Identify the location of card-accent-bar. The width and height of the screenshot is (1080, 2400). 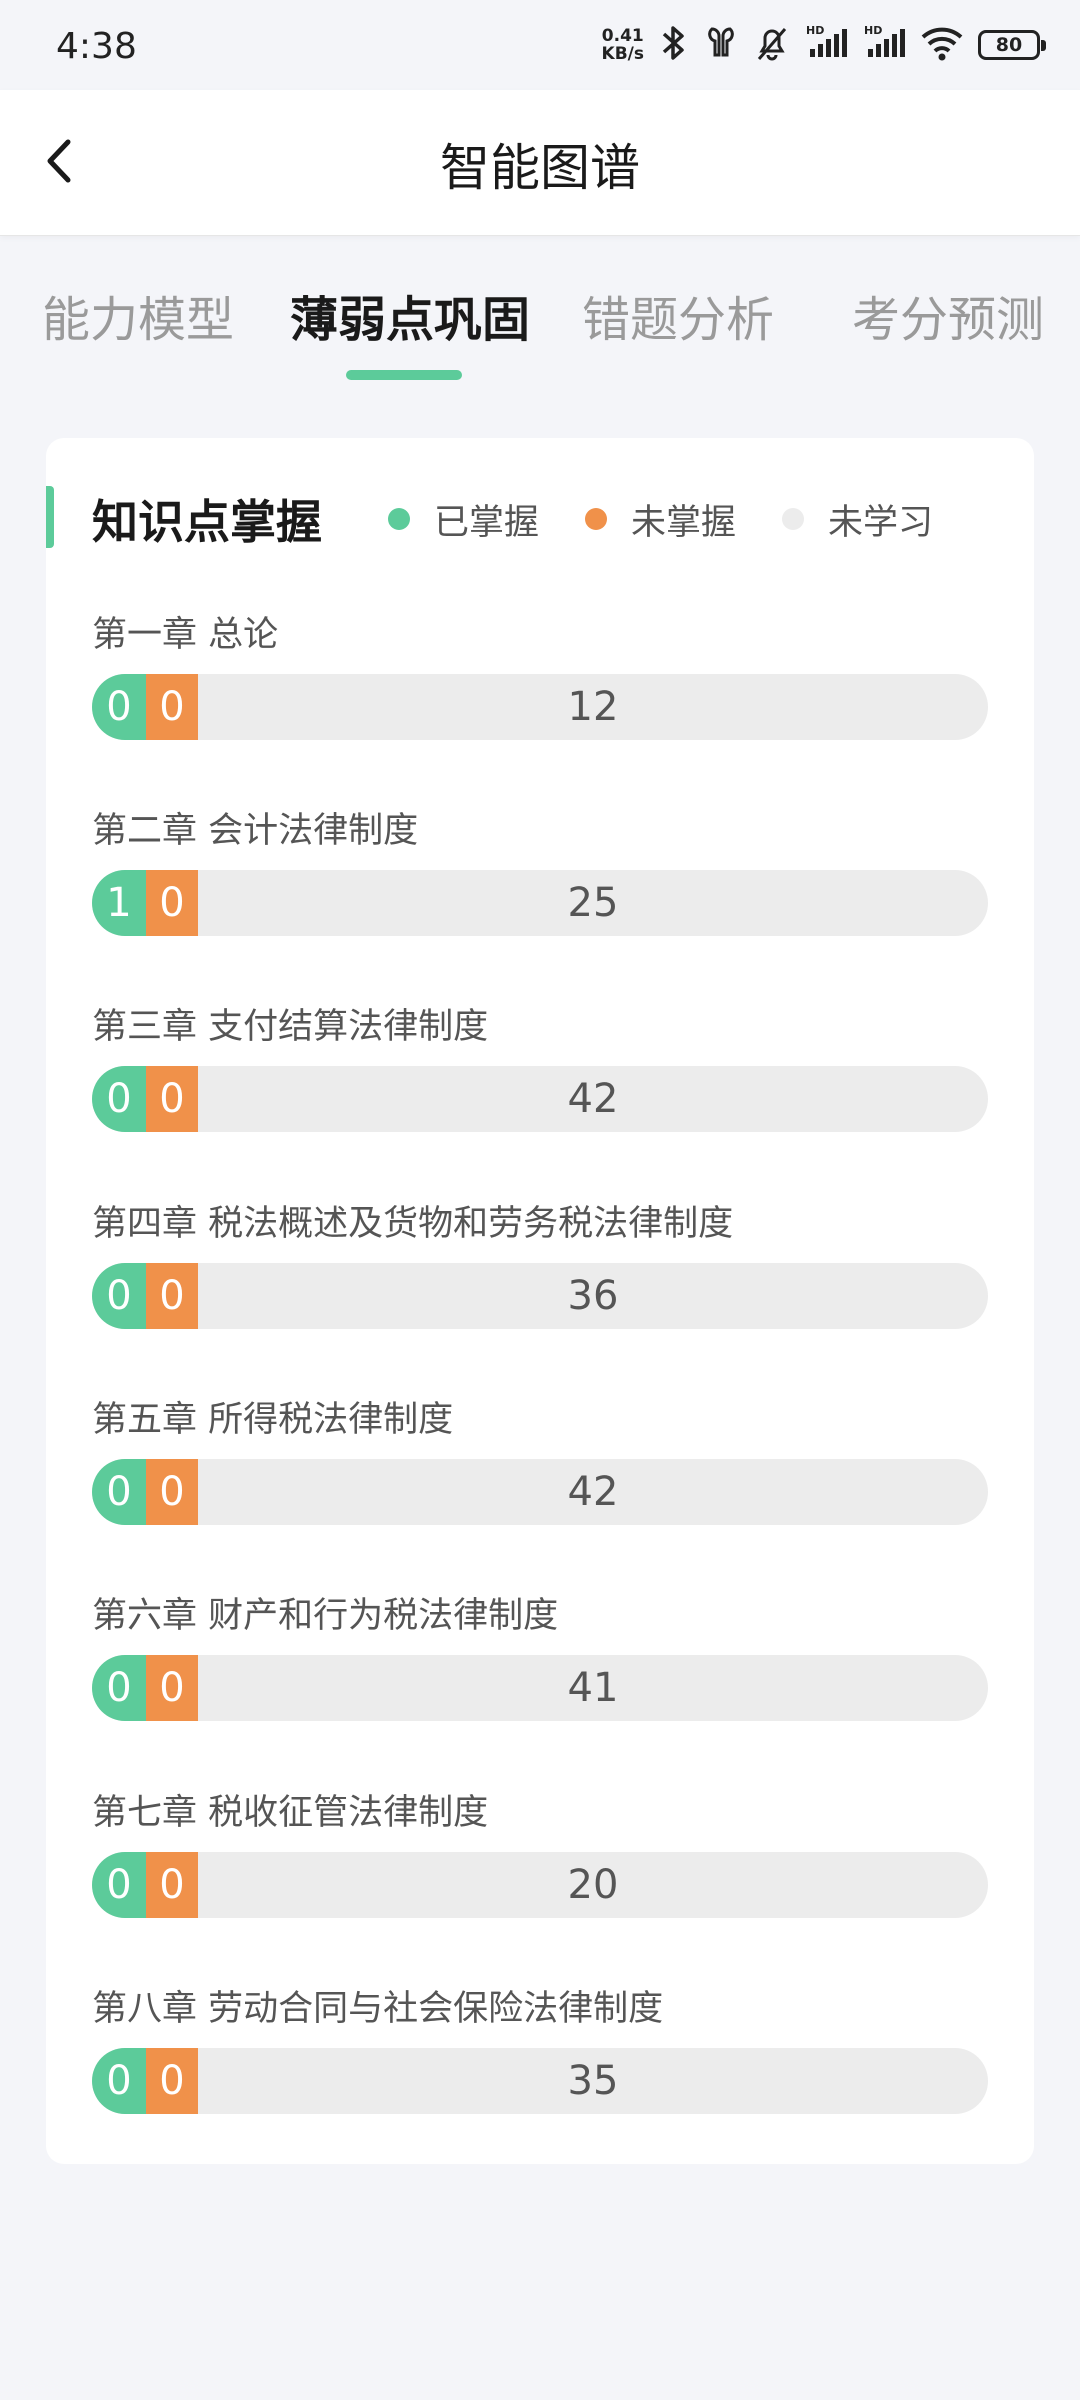
(50, 517).